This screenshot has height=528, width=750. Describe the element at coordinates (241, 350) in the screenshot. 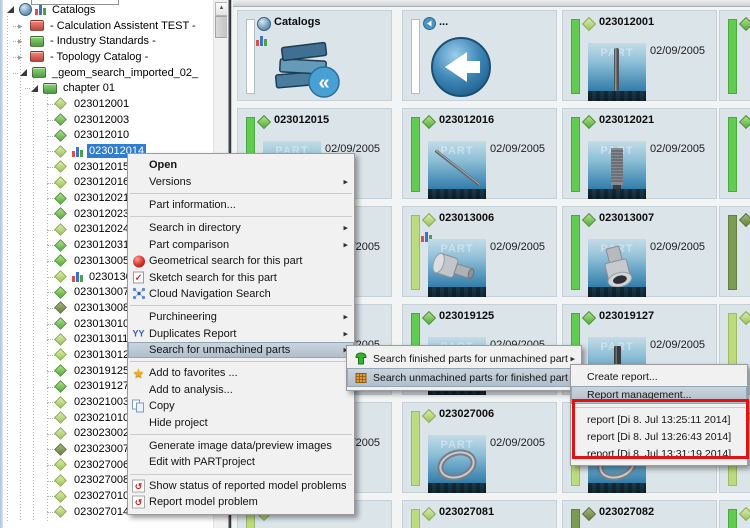

I see `menu-item-search-for-unmachined-parts: Search for unmachined parts▸` at that location.